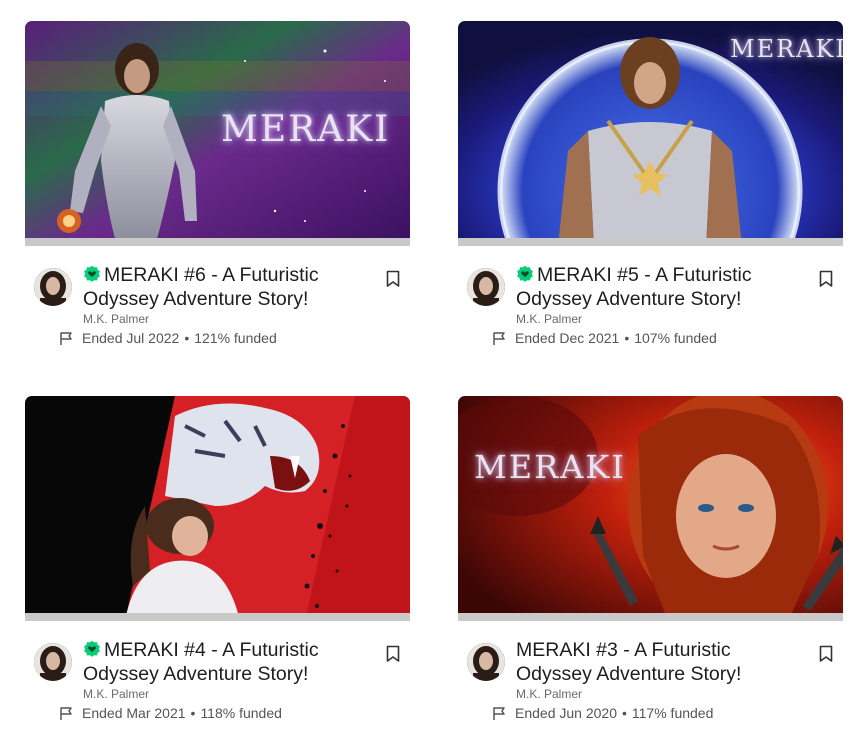 This screenshot has width=859, height=741. I want to click on project-status: Ended Jul 2022 • 121% funded, so click(168, 338).